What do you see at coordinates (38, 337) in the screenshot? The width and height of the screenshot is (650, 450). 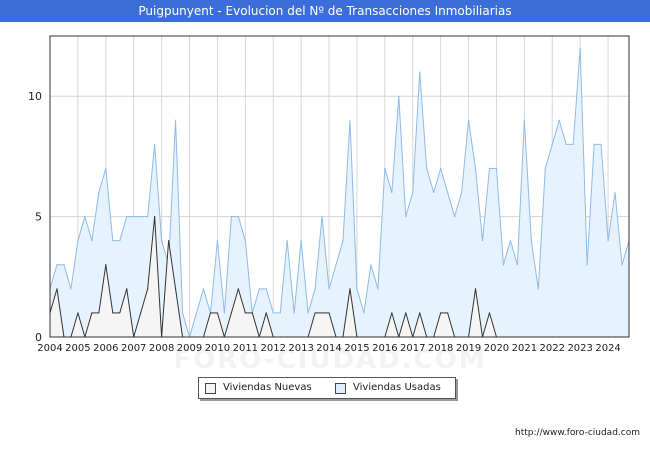 I see `y-tick-label: 0` at bounding box center [38, 337].